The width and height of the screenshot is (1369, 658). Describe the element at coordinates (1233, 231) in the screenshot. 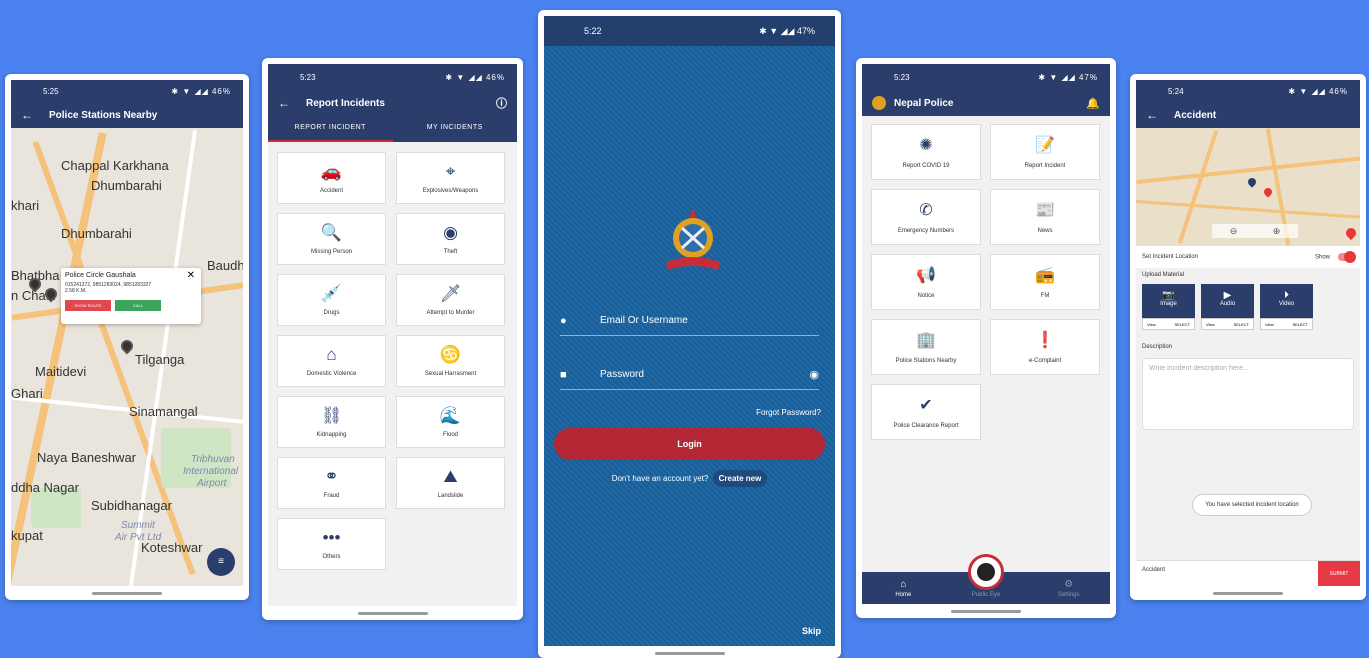

I see `zoom-out-icon: ⊖` at that location.